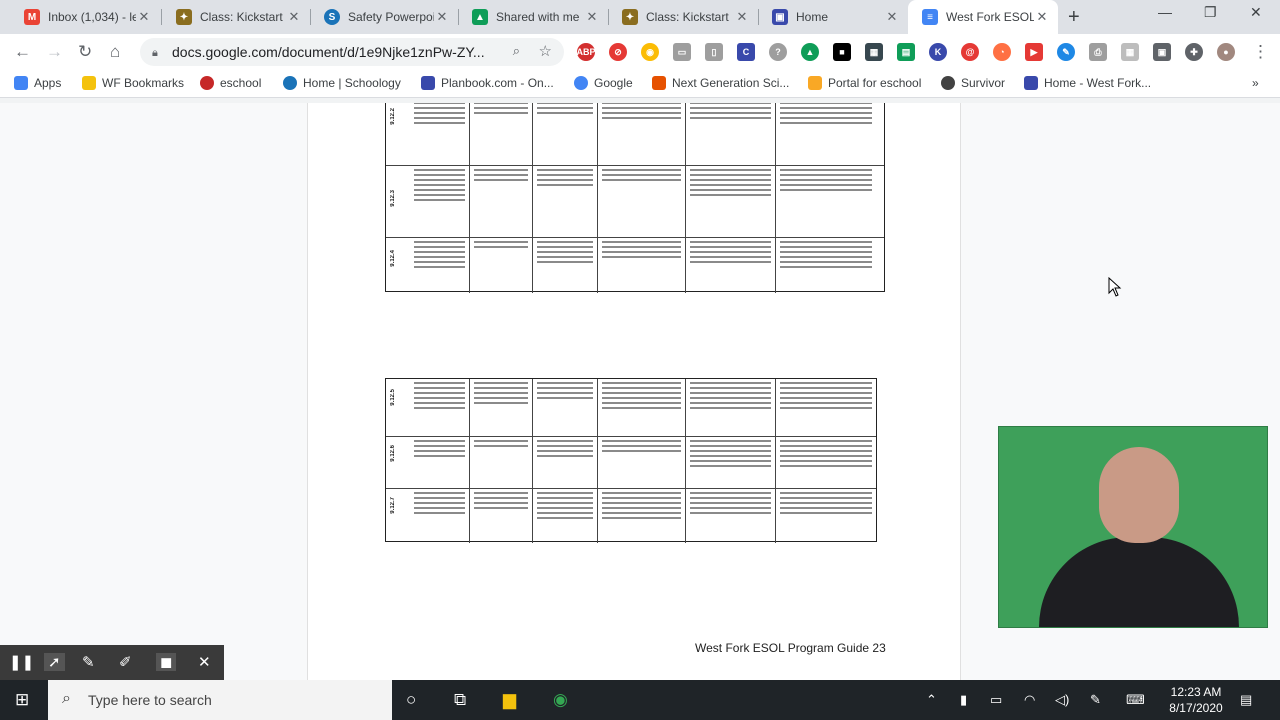 The width and height of the screenshot is (1280, 720). What do you see at coordinates (22, 700) in the screenshot?
I see `windows-start-icon: ⊞` at bounding box center [22, 700].